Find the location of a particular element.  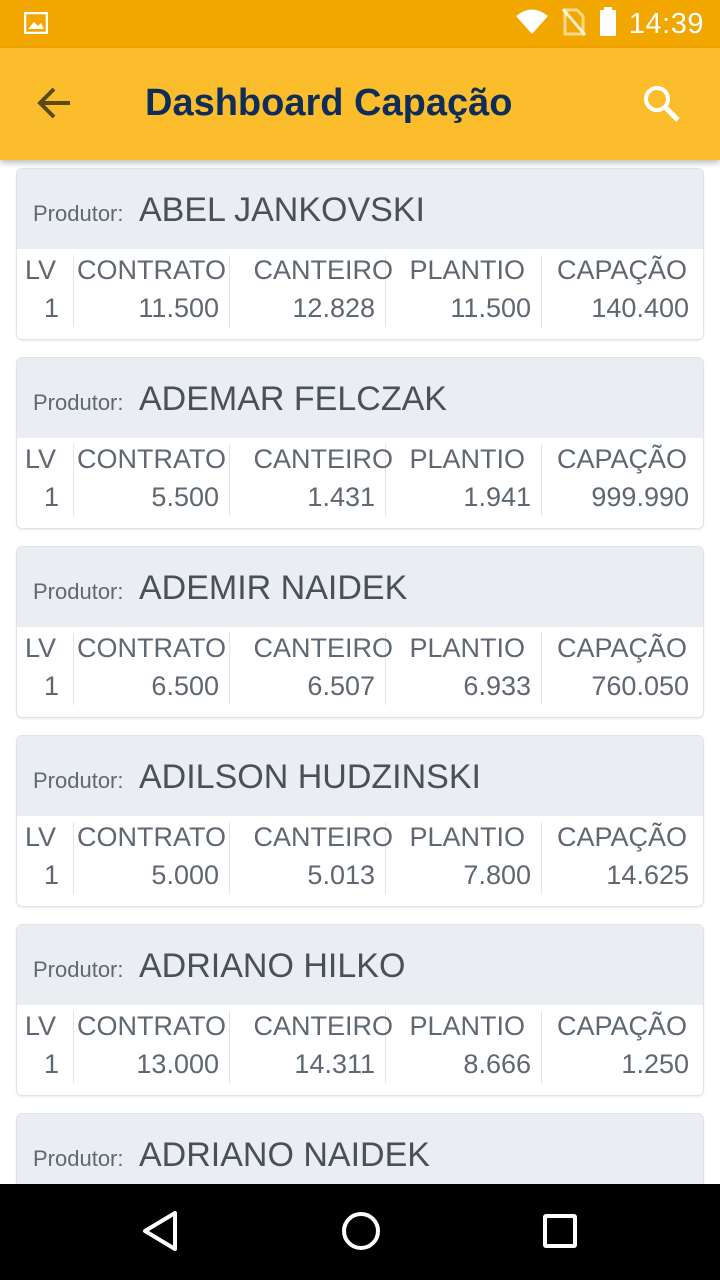

plantio-column: PLANTIO 1.941 is located at coordinates (463, 480).